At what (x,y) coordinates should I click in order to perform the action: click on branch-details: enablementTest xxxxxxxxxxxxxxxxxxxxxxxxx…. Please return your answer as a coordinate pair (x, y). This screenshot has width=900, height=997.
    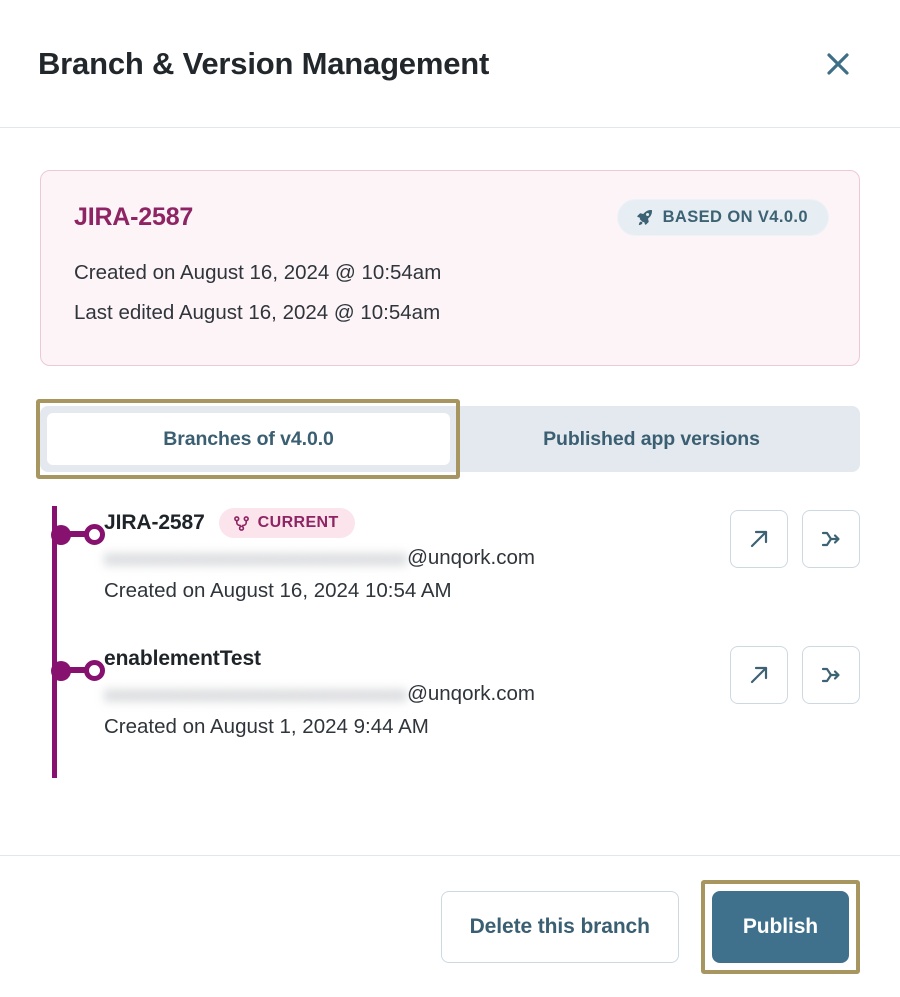
    Looking at the image, I should click on (417, 690).